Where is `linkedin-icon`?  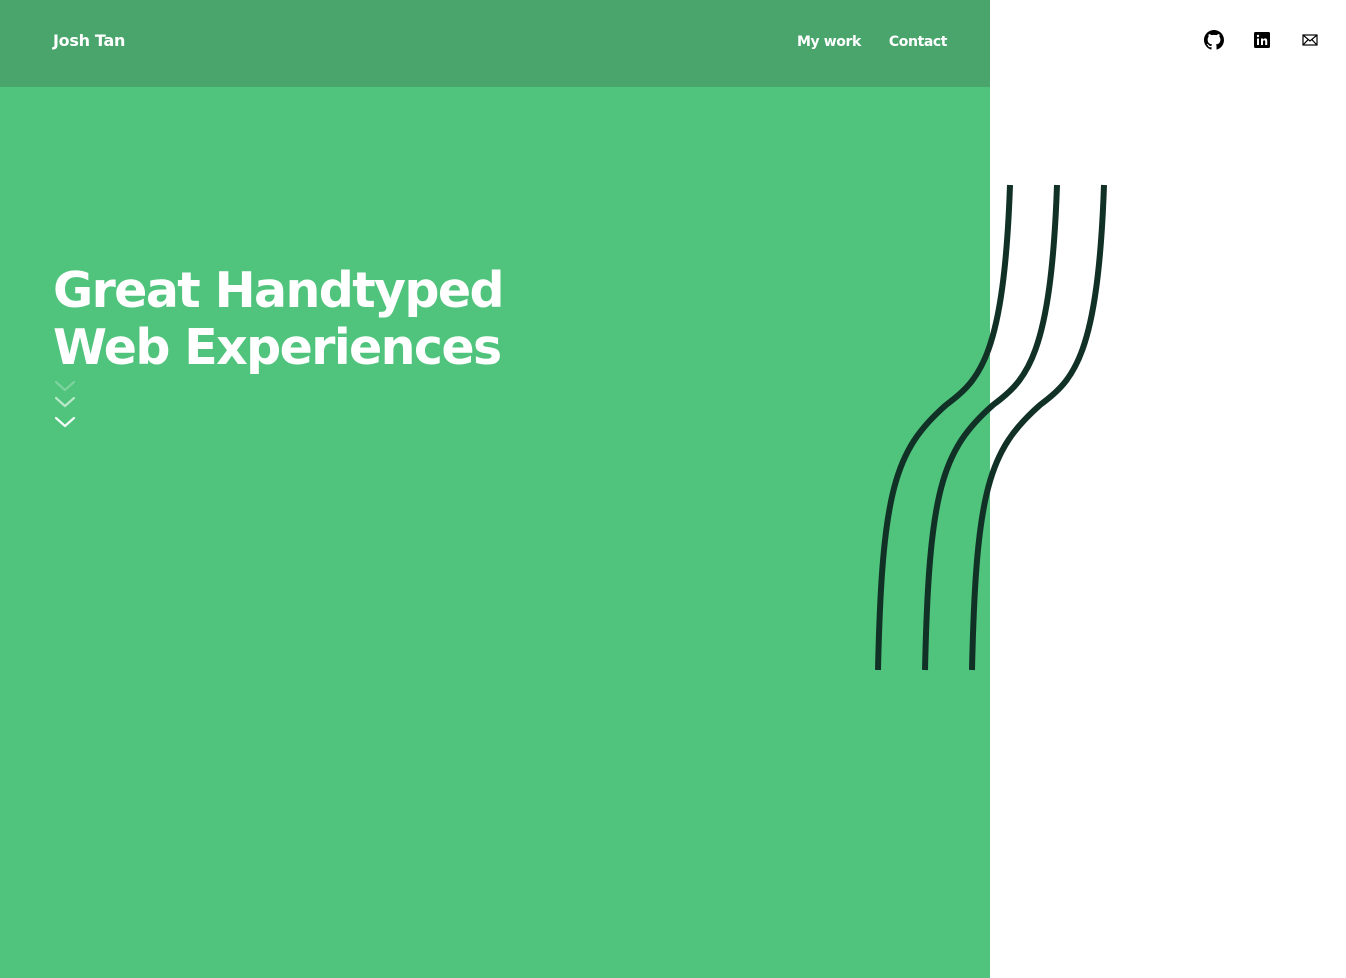
linkedin-icon is located at coordinates (1262, 40).